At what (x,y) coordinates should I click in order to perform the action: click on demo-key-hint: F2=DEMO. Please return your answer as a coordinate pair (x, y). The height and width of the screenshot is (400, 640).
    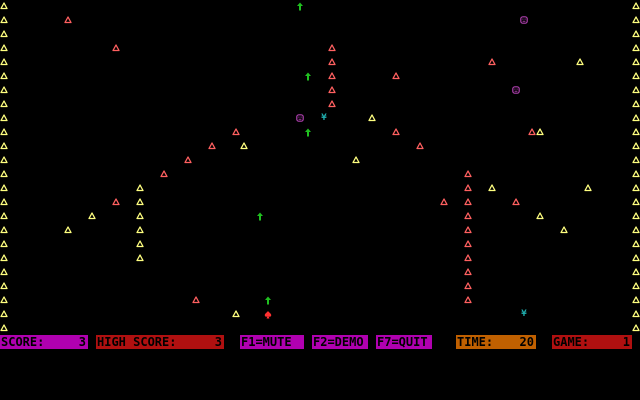
    Looking at the image, I should click on (340, 342).